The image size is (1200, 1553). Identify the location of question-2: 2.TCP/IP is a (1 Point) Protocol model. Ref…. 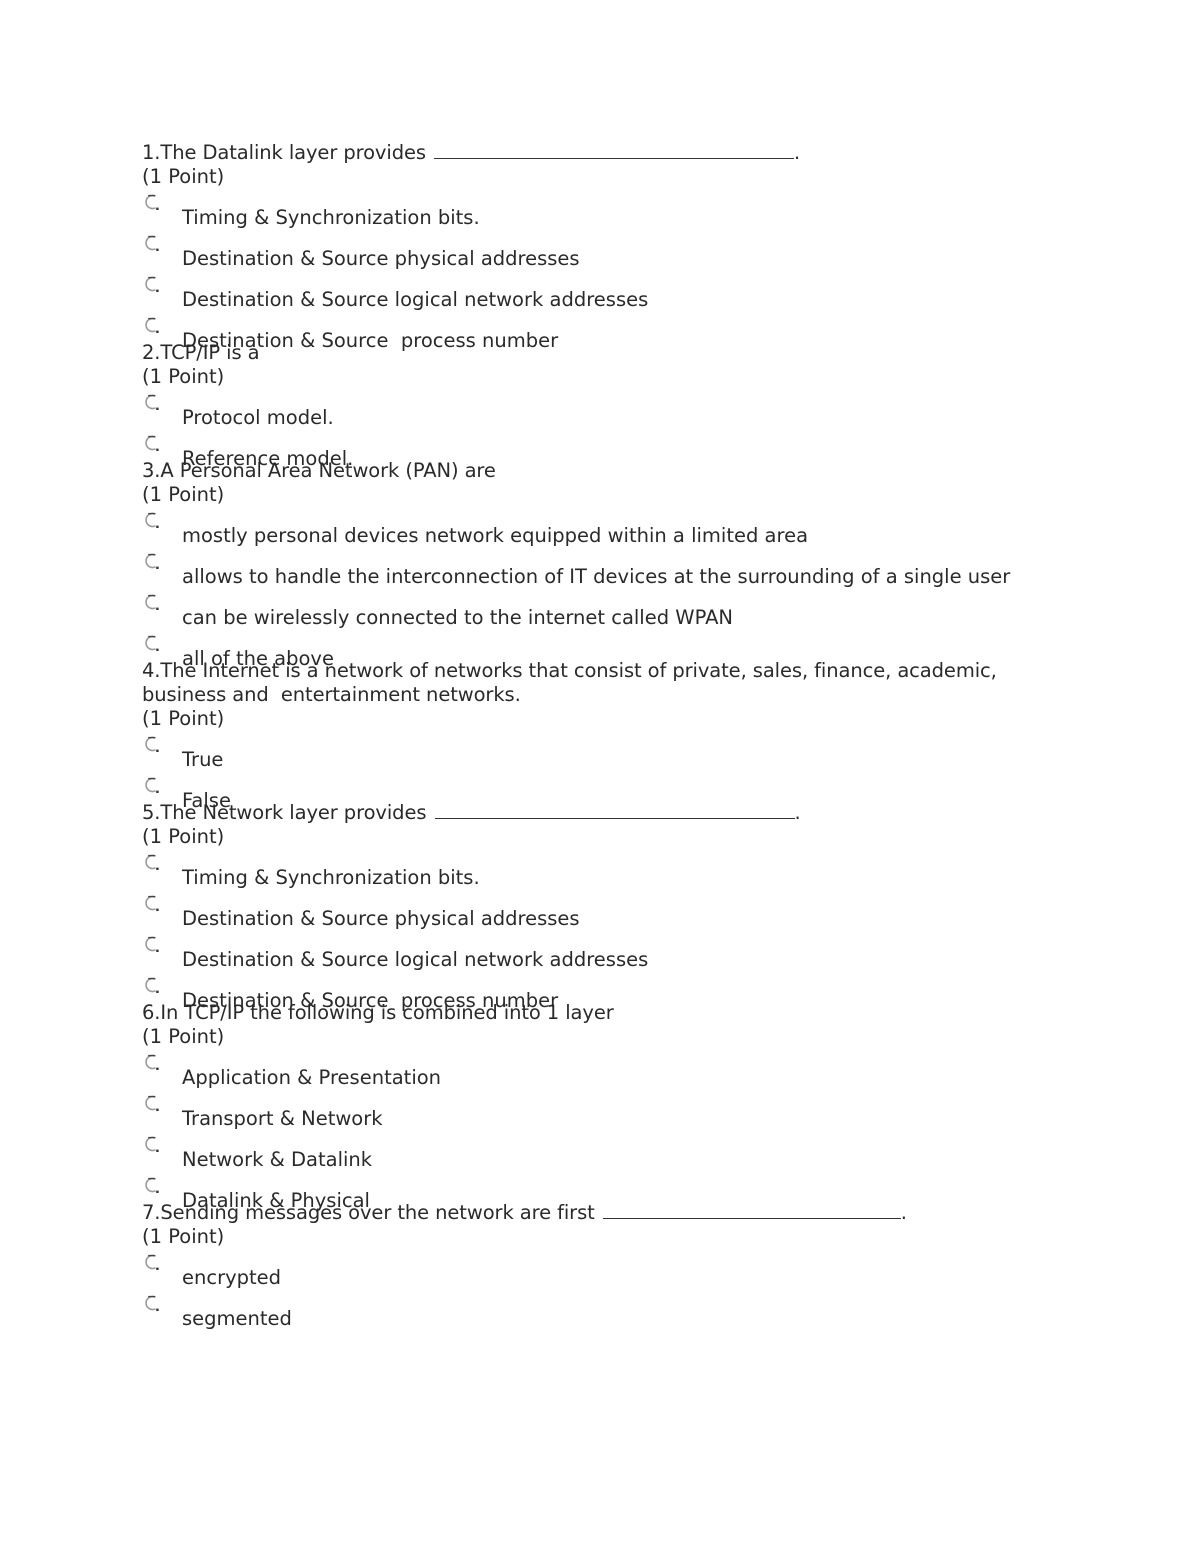
(607, 405).